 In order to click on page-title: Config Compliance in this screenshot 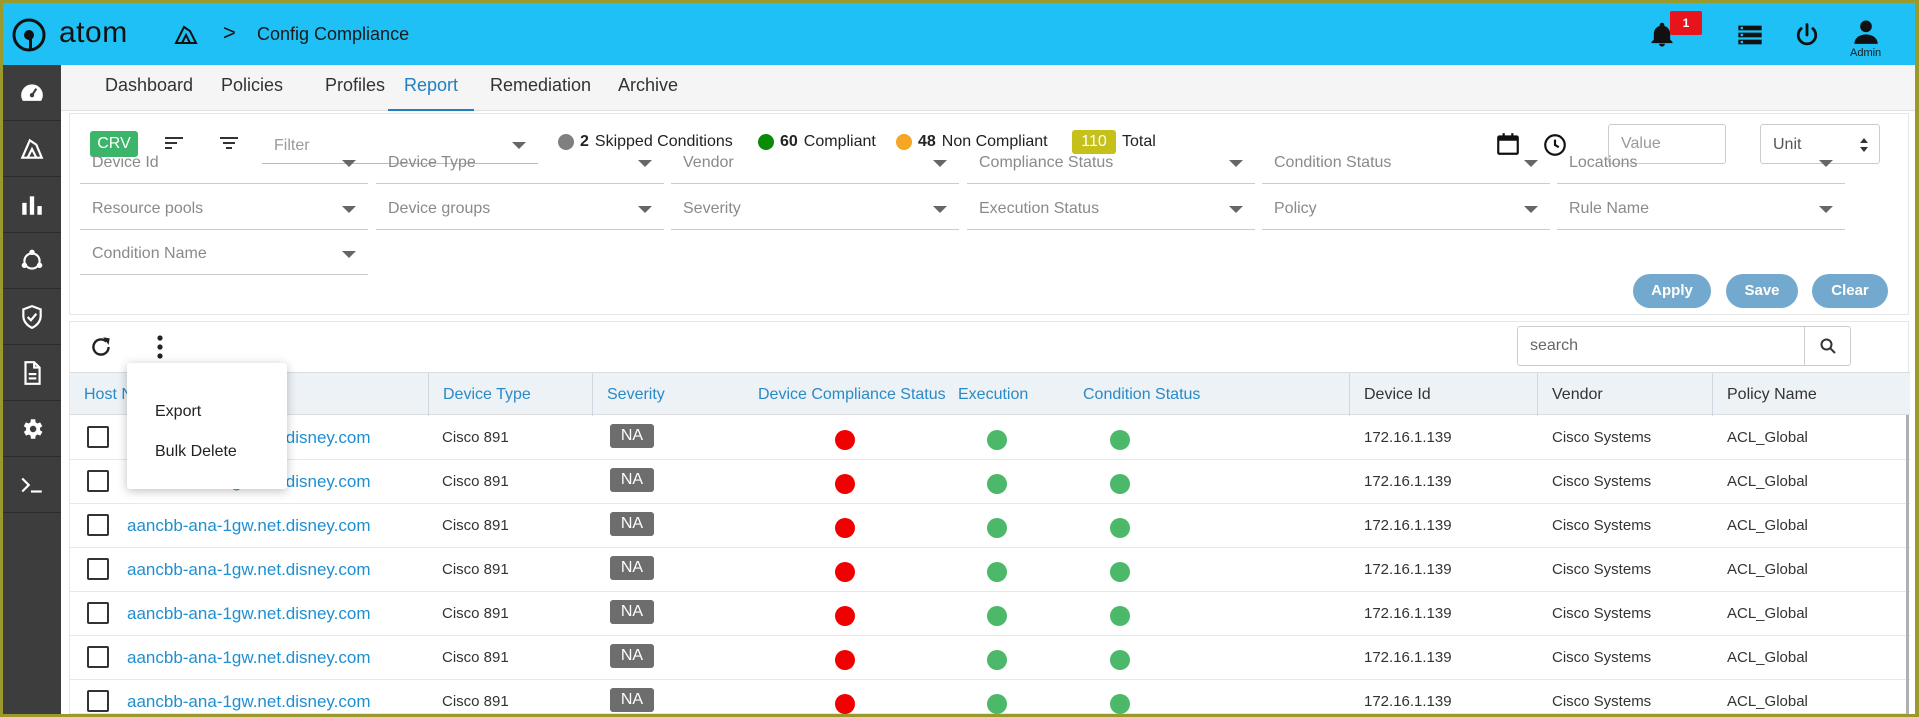, I will do `click(333, 34)`.